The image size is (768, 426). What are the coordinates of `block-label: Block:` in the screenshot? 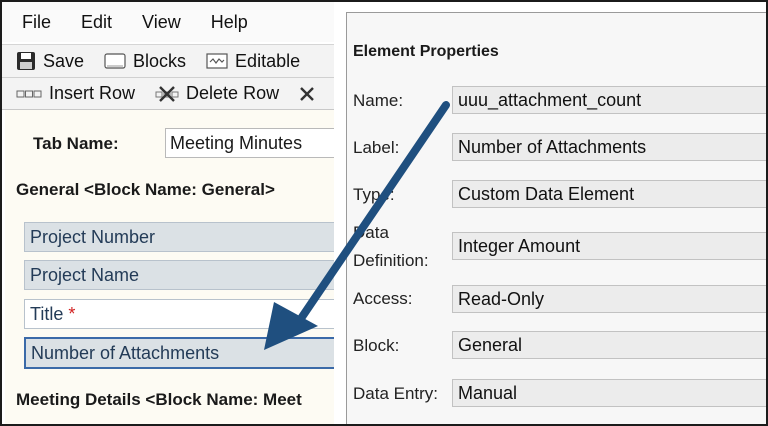 It's located at (376, 345).